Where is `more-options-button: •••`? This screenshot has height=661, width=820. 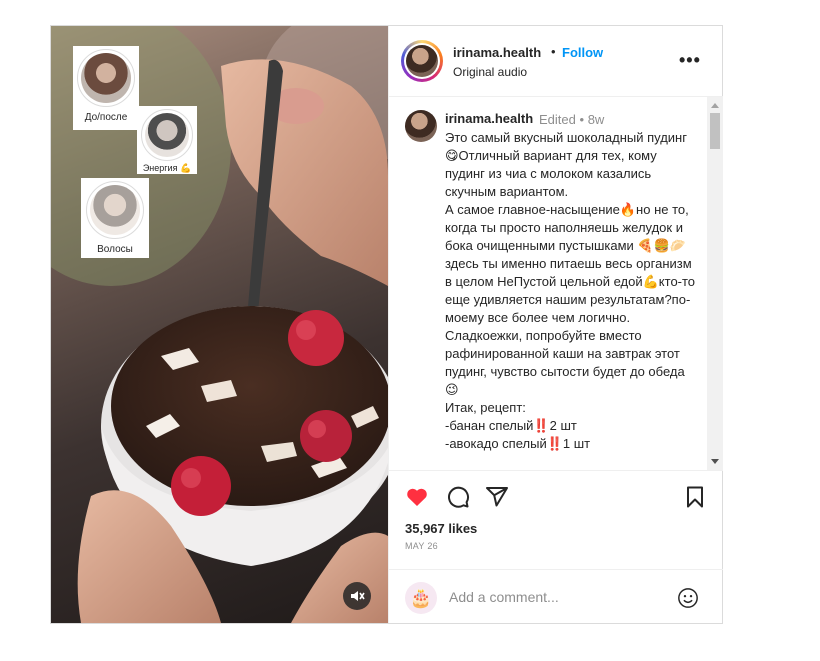
more-options-button: ••• is located at coordinates (690, 60).